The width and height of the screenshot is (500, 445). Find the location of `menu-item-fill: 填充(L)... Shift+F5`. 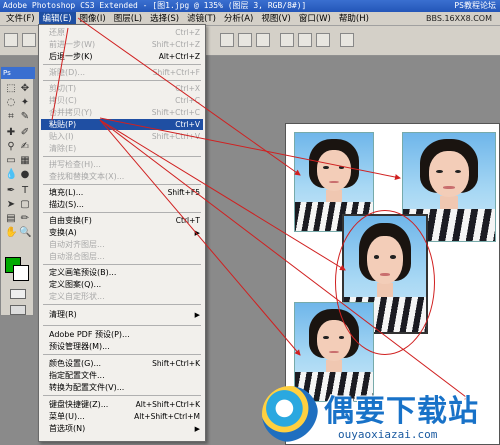

menu-item-fill: 填充(L)... Shift+F5 is located at coordinates (122, 192).